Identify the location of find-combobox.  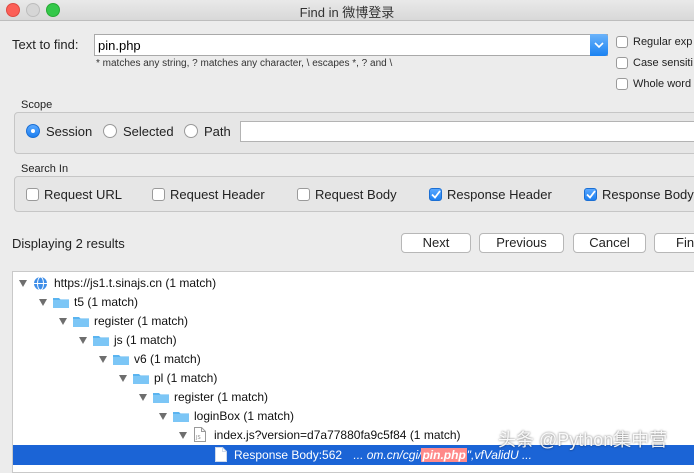
(351, 45).